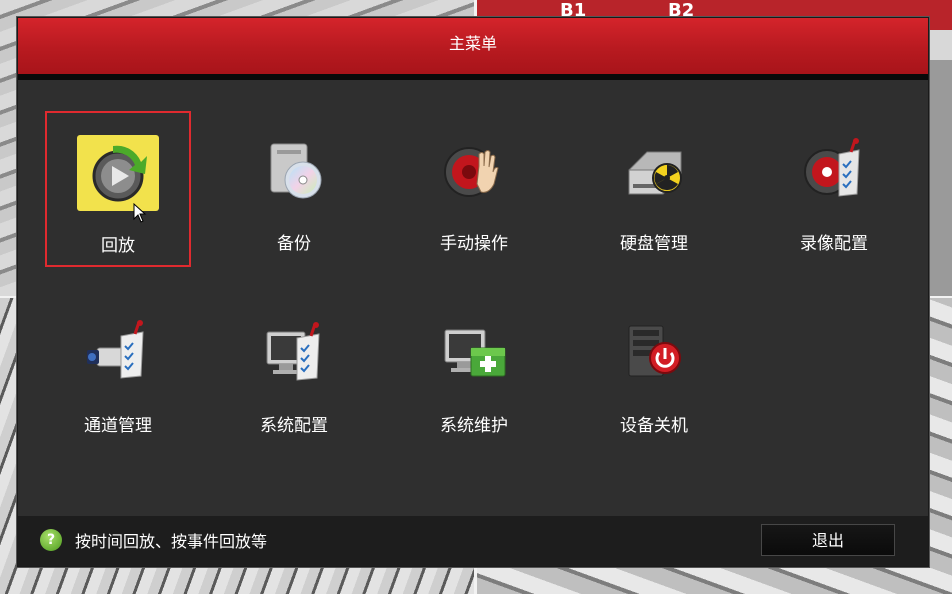 Image resolution: width=952 pixels, height=594 pixels. What do you see at coordinates (294, 426) in the screenshot?
I see `menu-item-label: 系统配置` at bounding box center [294, 426].